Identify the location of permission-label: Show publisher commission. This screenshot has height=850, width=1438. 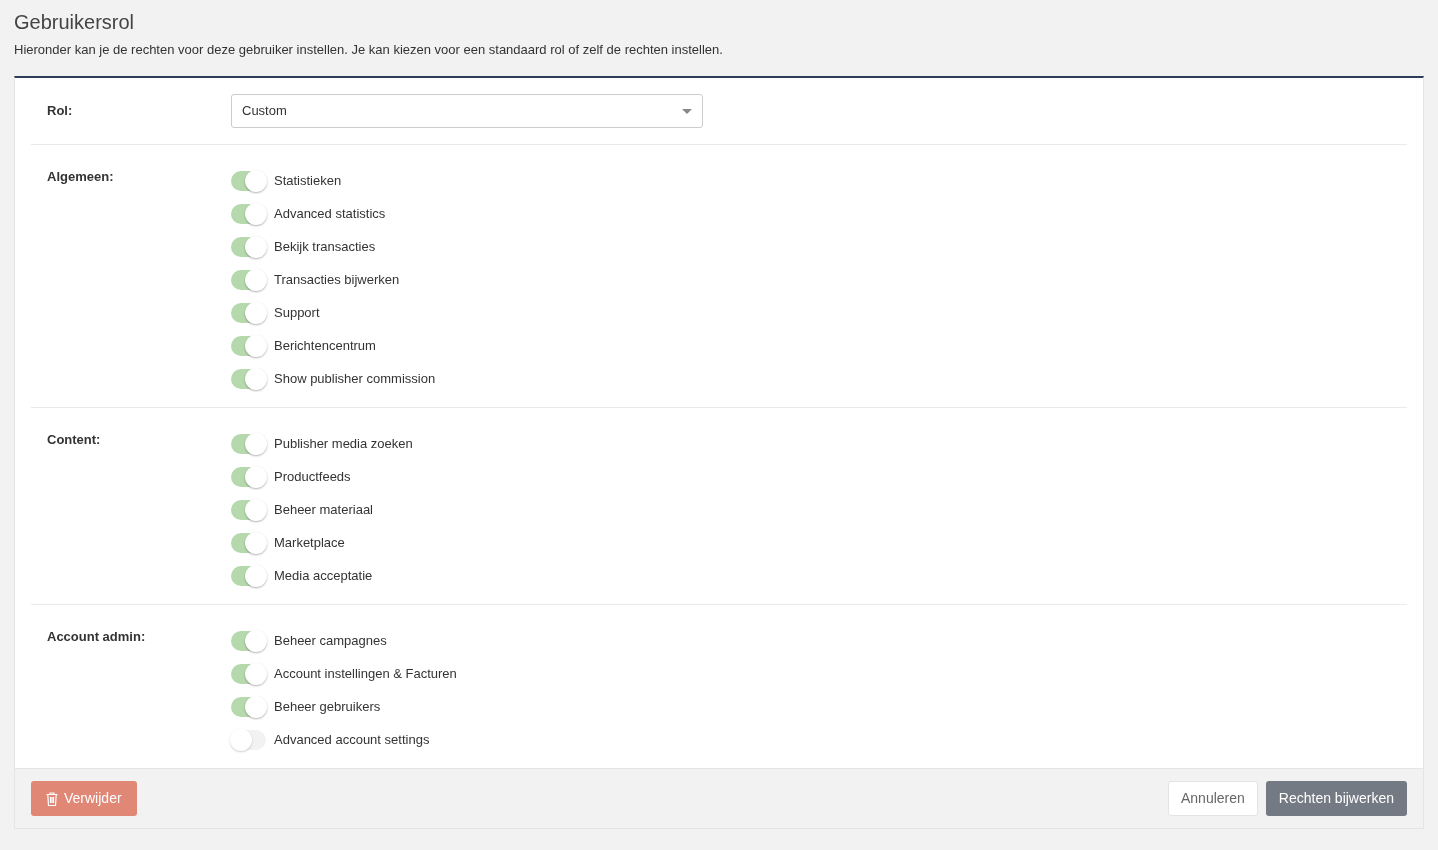
(355, 378).